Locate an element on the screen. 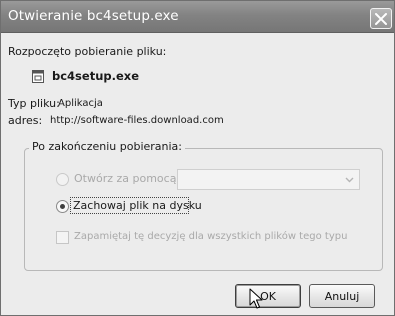 Image resolution: width=395 pixels, height=316 pixels. file-name: bc4setup.exe is located at coordinates (95, 76).